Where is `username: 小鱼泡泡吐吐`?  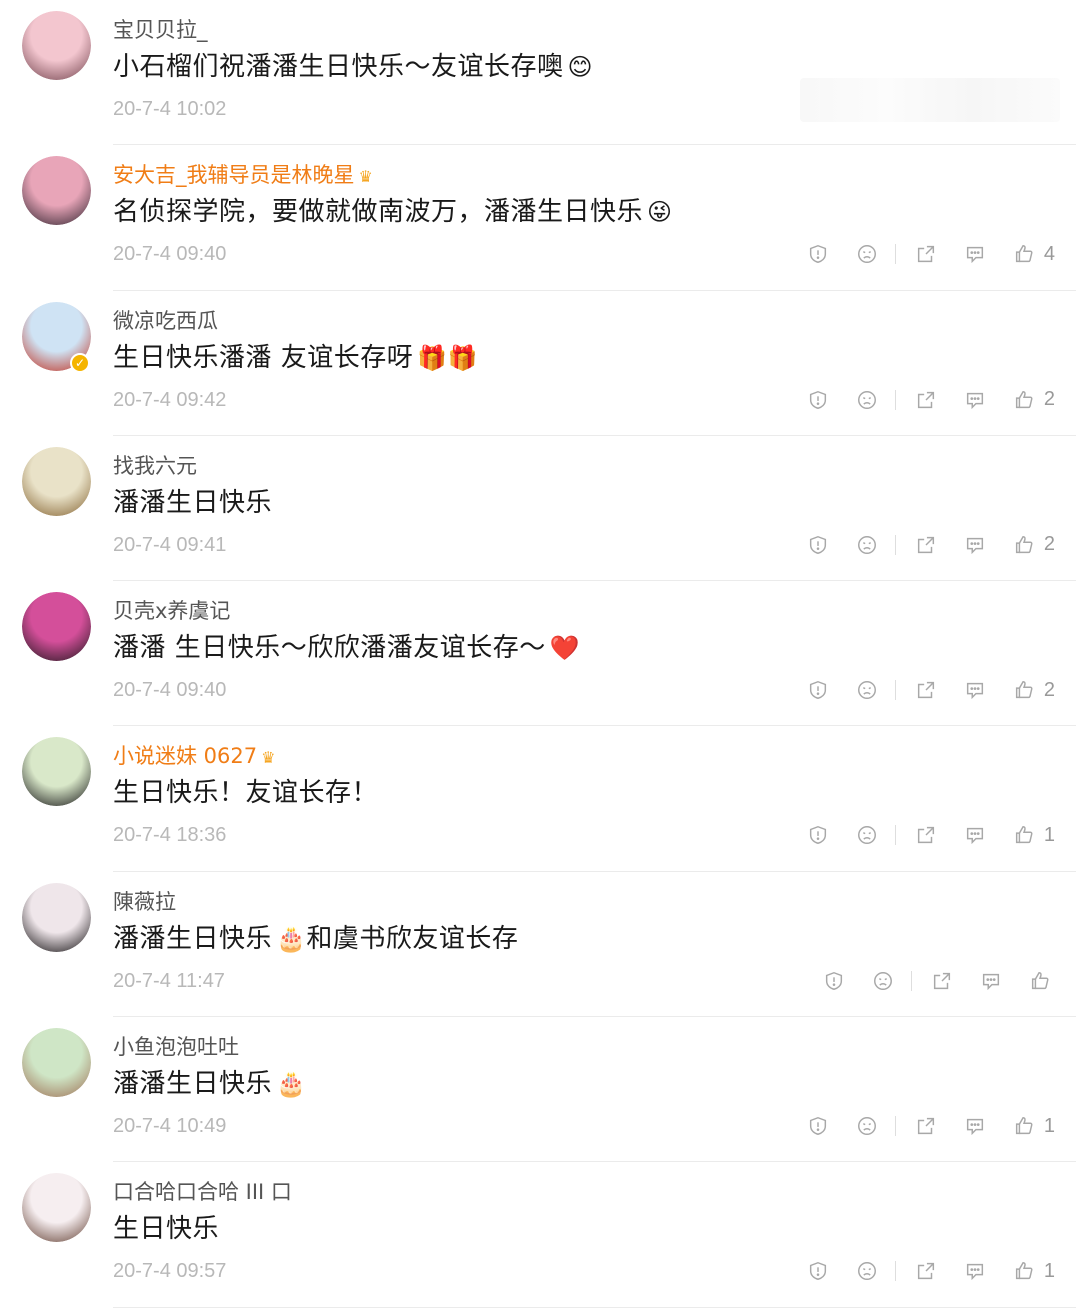
username: 小鱼泡泡吐吐 is located at coordinates (176, 1046).